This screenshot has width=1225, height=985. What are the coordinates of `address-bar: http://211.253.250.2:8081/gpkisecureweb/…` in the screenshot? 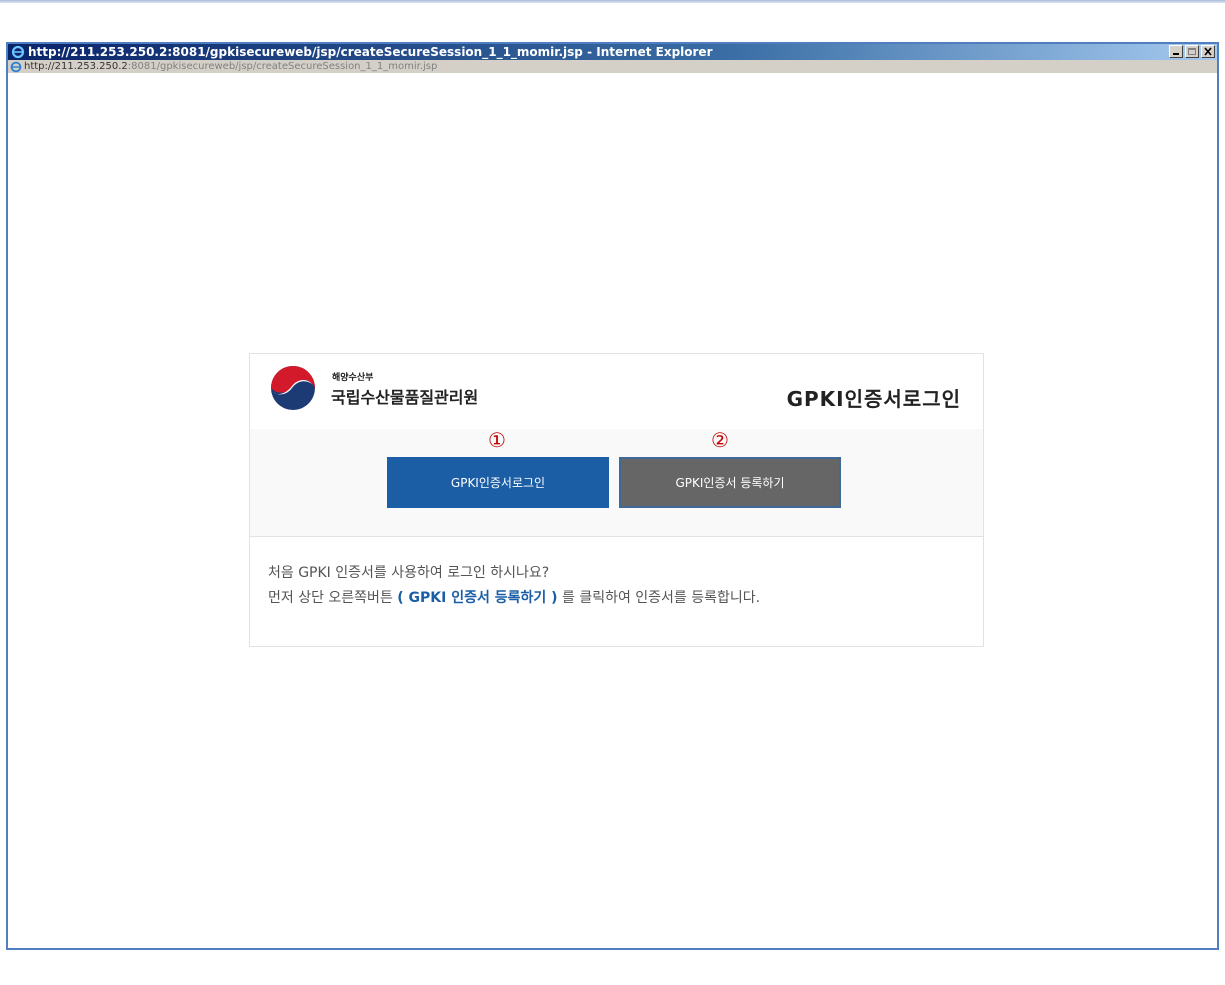 It's located at (612, 66).